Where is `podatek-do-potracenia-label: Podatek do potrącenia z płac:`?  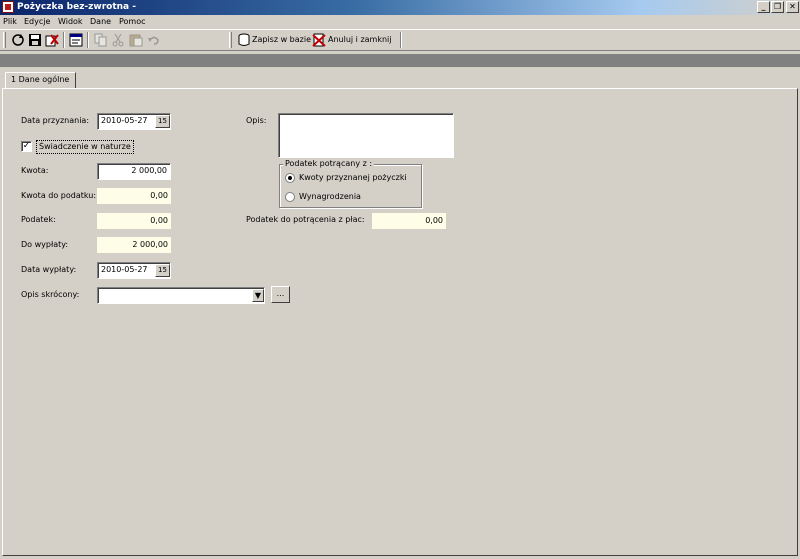
podatek-do-potracenia-label: Podatek do potrącenia z płac: is located at coordinates (305, 219).